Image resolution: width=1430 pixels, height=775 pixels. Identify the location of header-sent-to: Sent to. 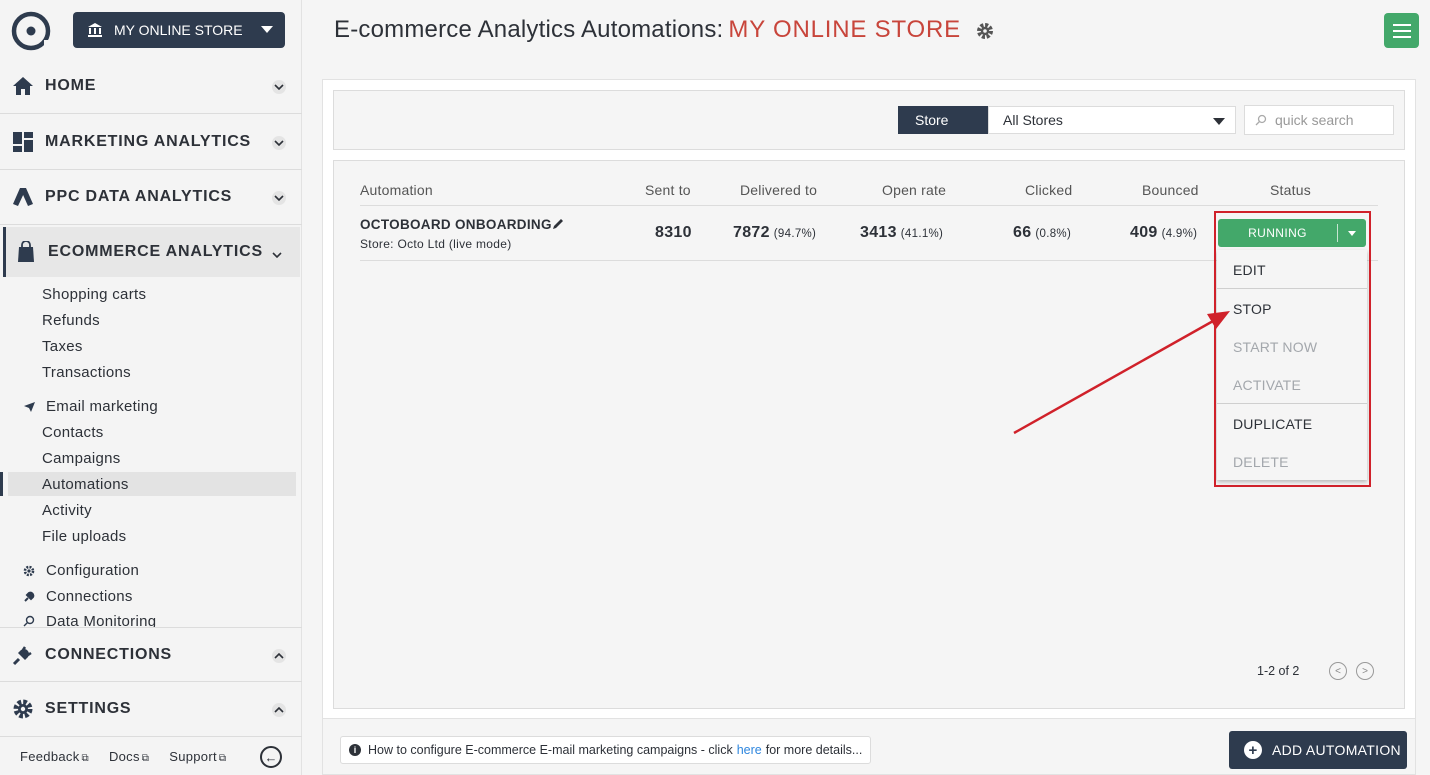
(668, 190).